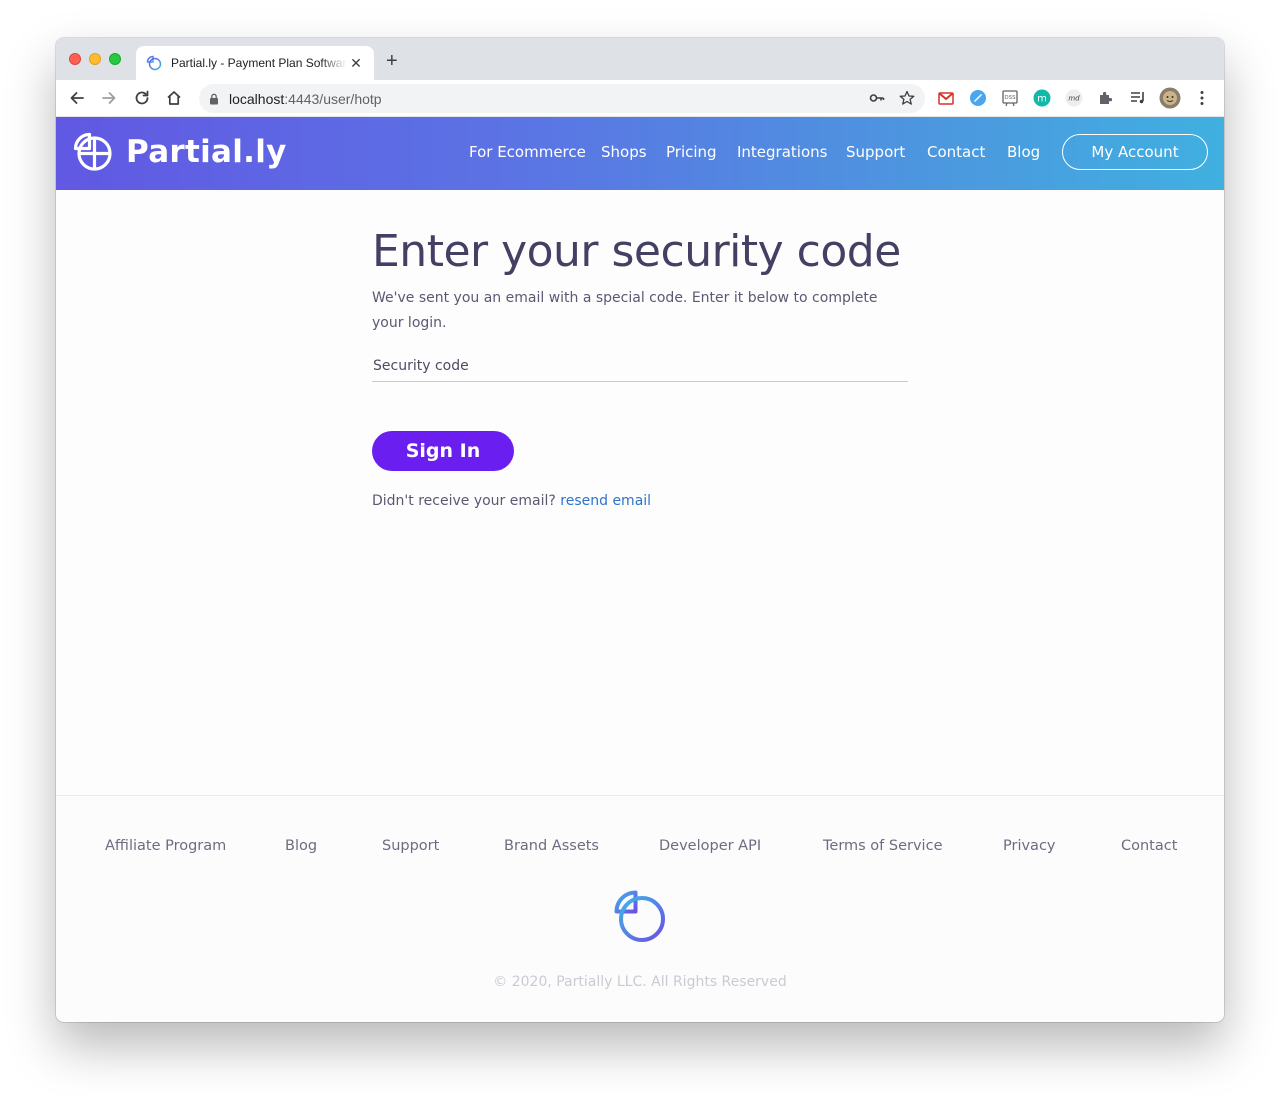 Image resolution: width=1280 pixels, height=1096 pixels. What do you see at coordinates (77, 98) in the screenshot?
I see `back-arrow-icon` at bounding box center [77, 98].